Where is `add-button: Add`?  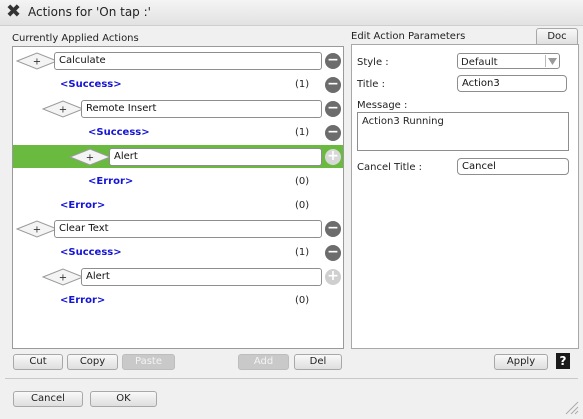
add-button: Add is located at coordinates (263, 362).